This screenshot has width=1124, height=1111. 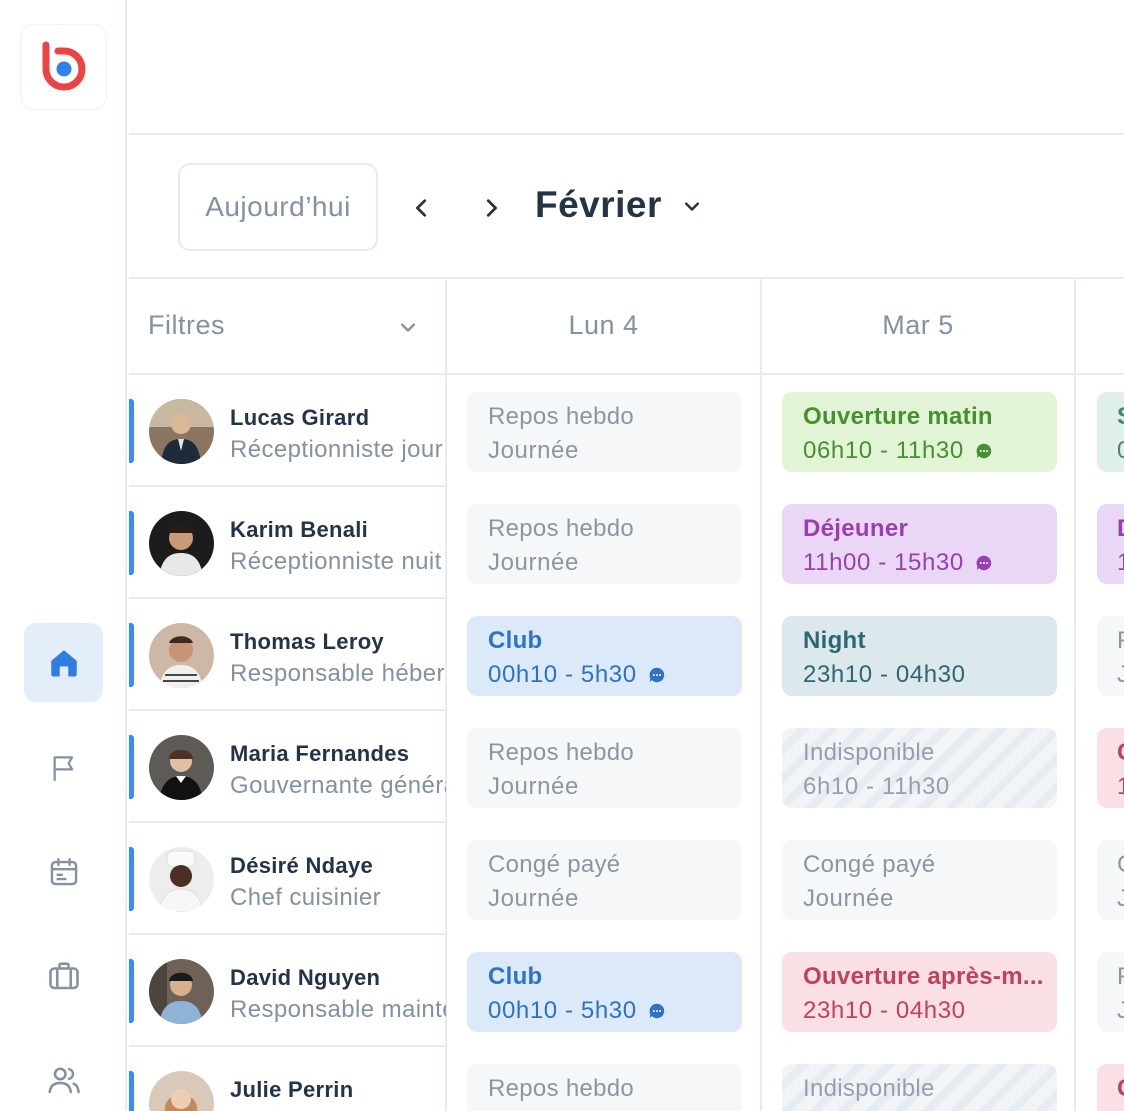 I want to click on shift-card: D 1, so click(x=1110, y=544).